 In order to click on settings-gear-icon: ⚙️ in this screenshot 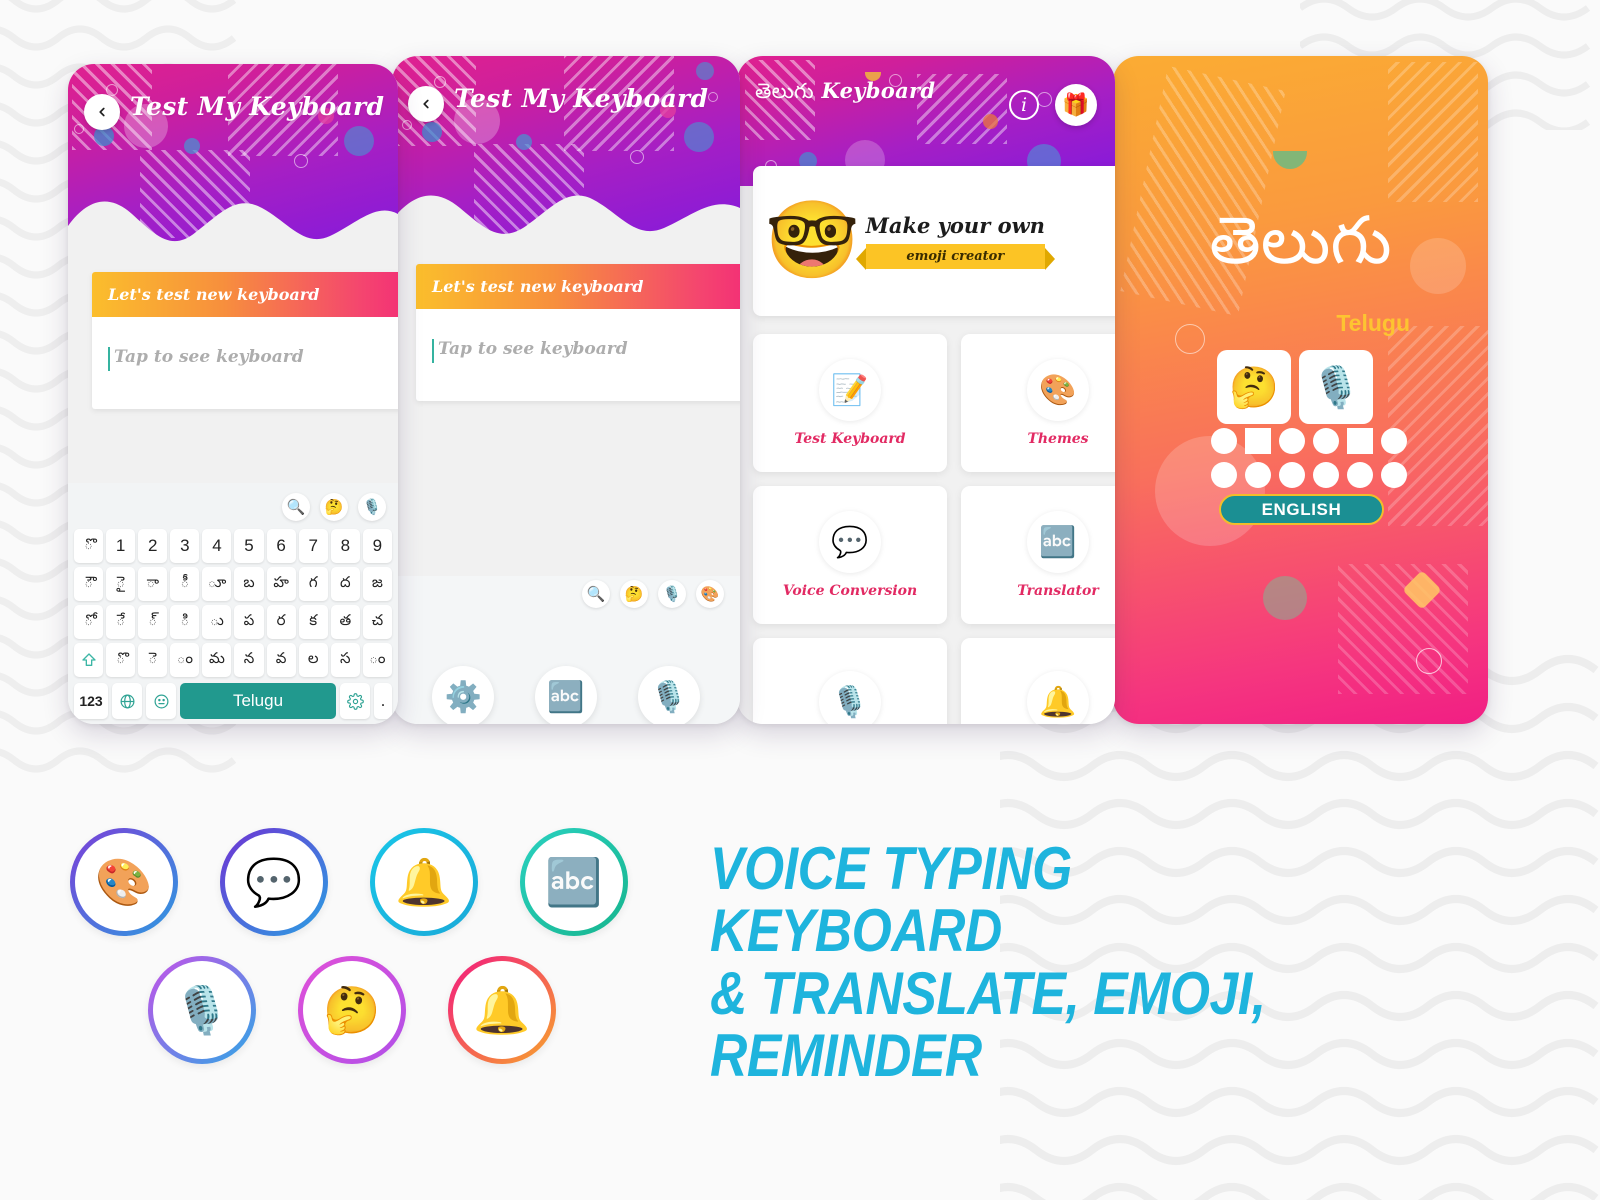, I will do `click(463, 695)`.